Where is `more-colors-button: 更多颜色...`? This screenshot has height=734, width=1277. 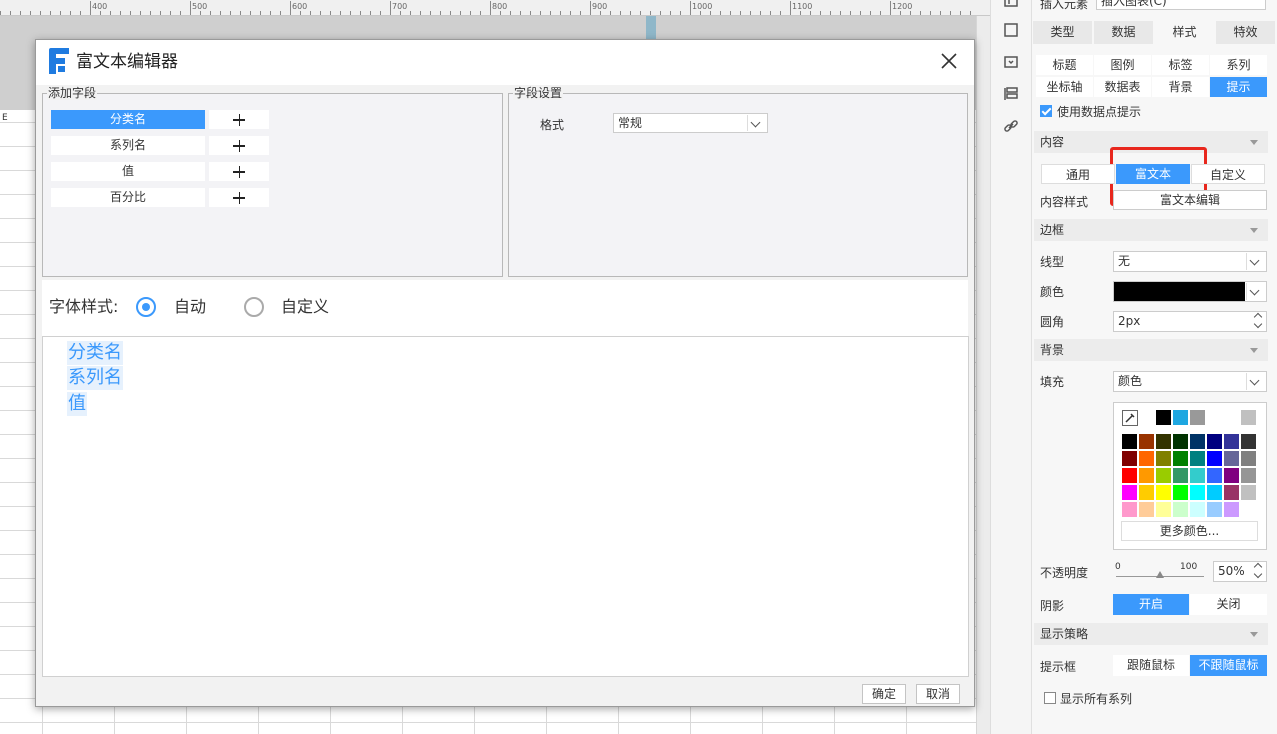 more-colors-button: 更多颜色... is located at coordinates (1189, 531).